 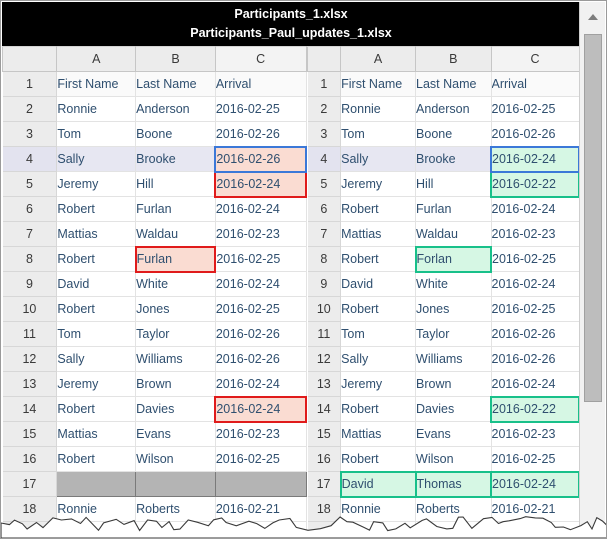 What do you see at coordinates (324, 309) in the screenshot?
I see `row-header: 10` at bounding box center [324, 309].